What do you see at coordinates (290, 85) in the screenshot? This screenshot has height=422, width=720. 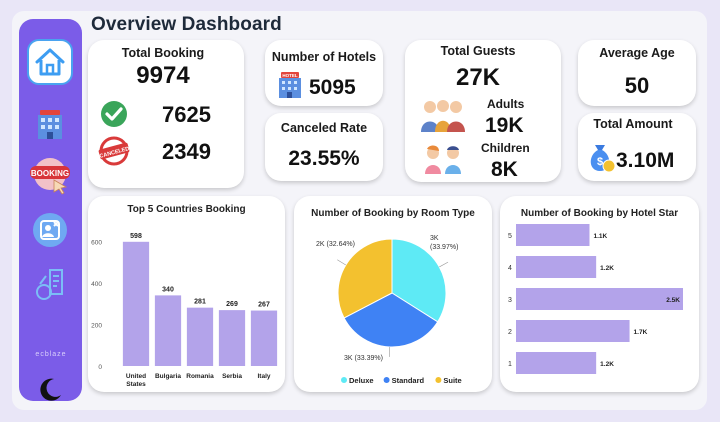 I see `hotel-building-icon: HOTEL` at bounding box center [290, 85].